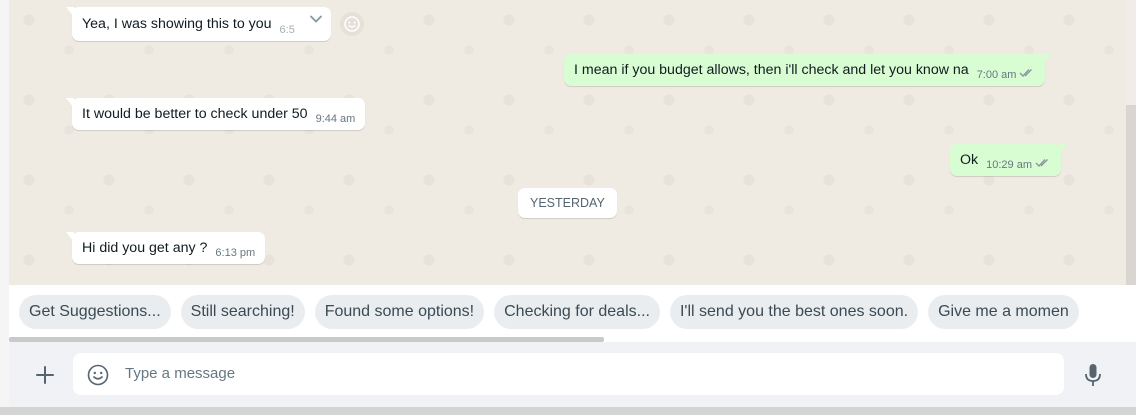 This screenshot has height=415, width=1136. Describe the element at coordinates (399, 312) in the screenshot. I see `suggestion-chip: Found some options!` at that location.